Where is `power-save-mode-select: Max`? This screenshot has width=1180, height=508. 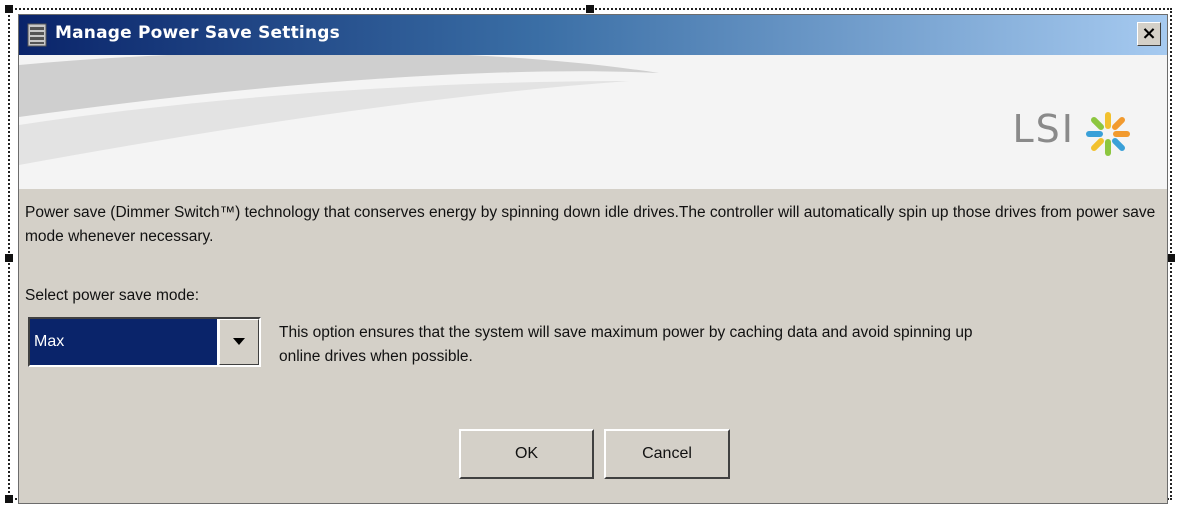
power-save-mode-select: Max is located at coordinates (144, 342).